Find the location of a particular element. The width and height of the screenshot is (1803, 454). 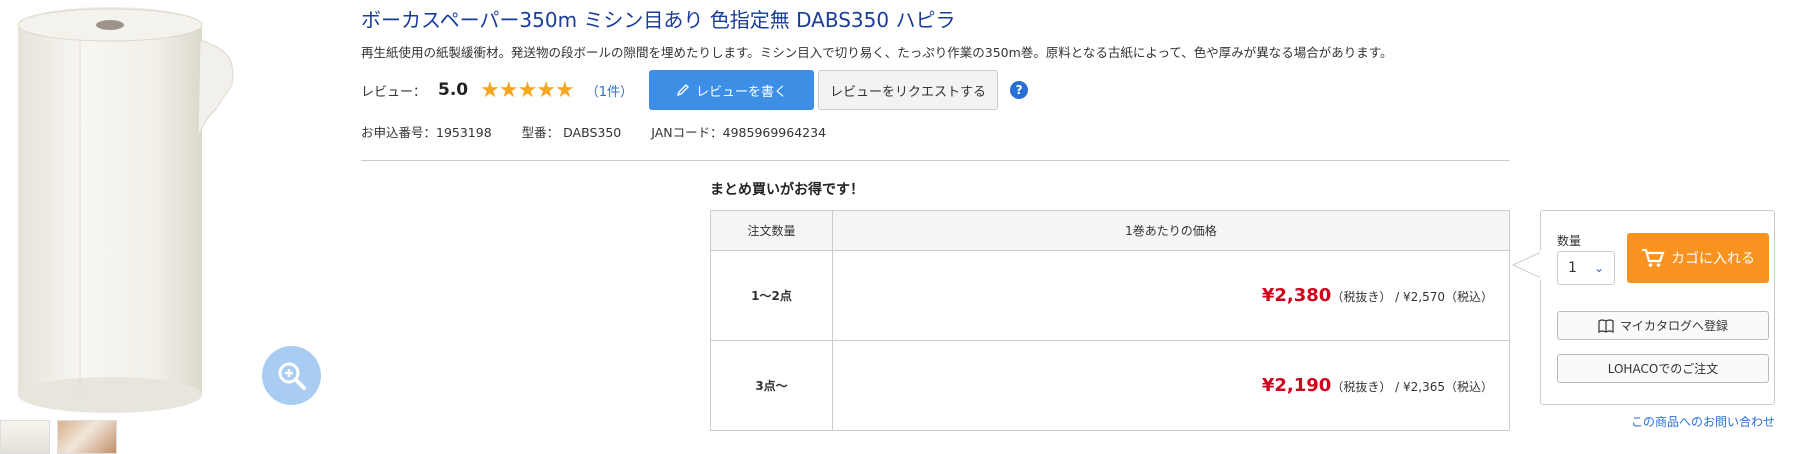

price-excl-tax: ¥2,190 is located at coordinates (1296, 385).